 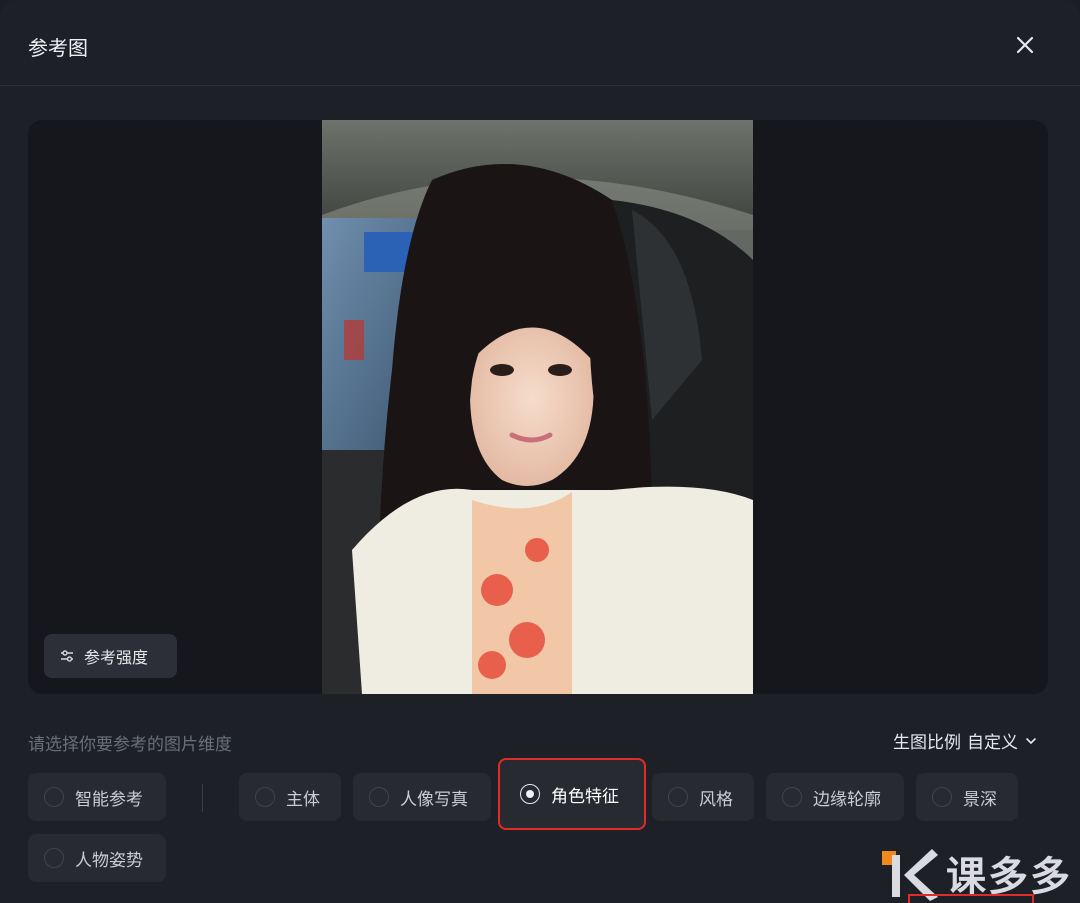 I want to click on option-character-features: 角色特征, so click(x=572, y=794).